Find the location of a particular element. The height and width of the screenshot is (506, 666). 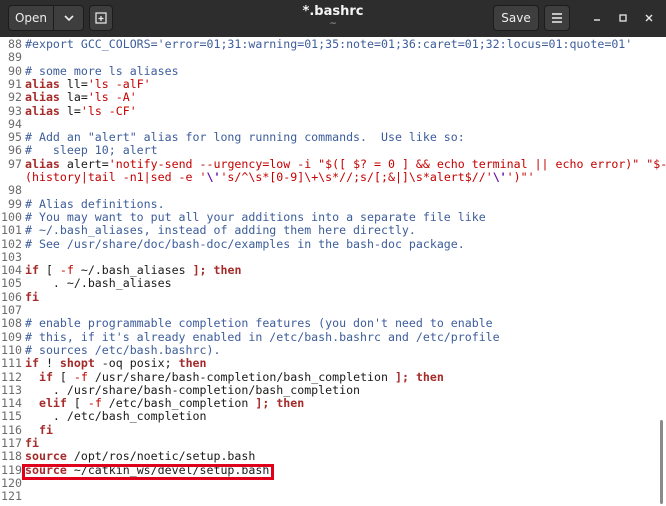

line-code: # some more ls aliases is located at coordinates (102, 71).